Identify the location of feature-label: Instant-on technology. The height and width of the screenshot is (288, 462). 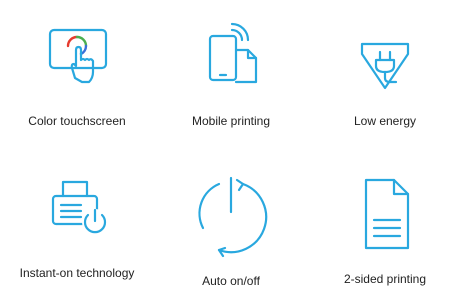
(77, 273).